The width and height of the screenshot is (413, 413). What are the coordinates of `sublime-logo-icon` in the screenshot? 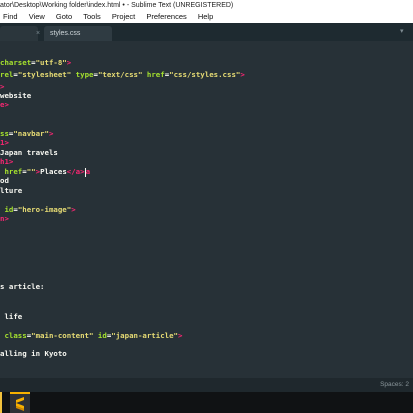 It's located at (20, 404).